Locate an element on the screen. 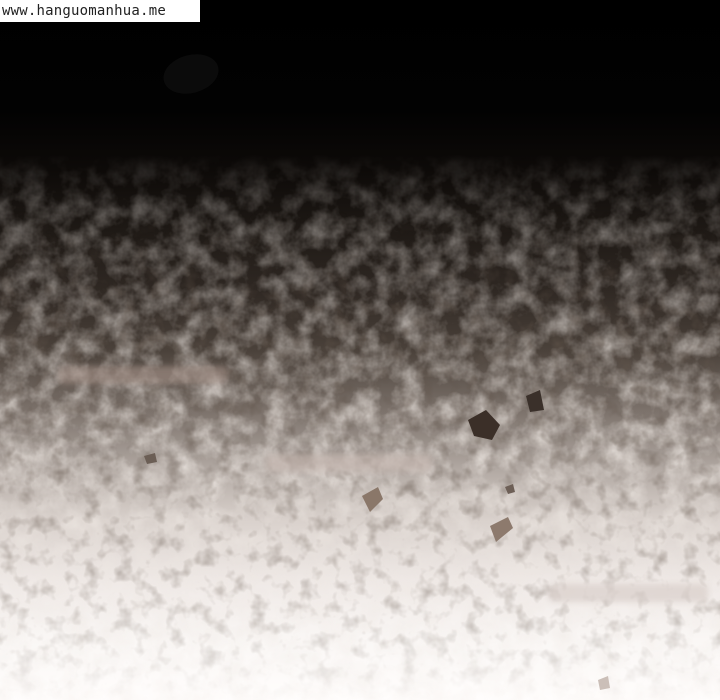 The height and width of the screenshot is (700, 720). watermark-banner: www.hanguomanhua.me is located at coordinates (100, 11).